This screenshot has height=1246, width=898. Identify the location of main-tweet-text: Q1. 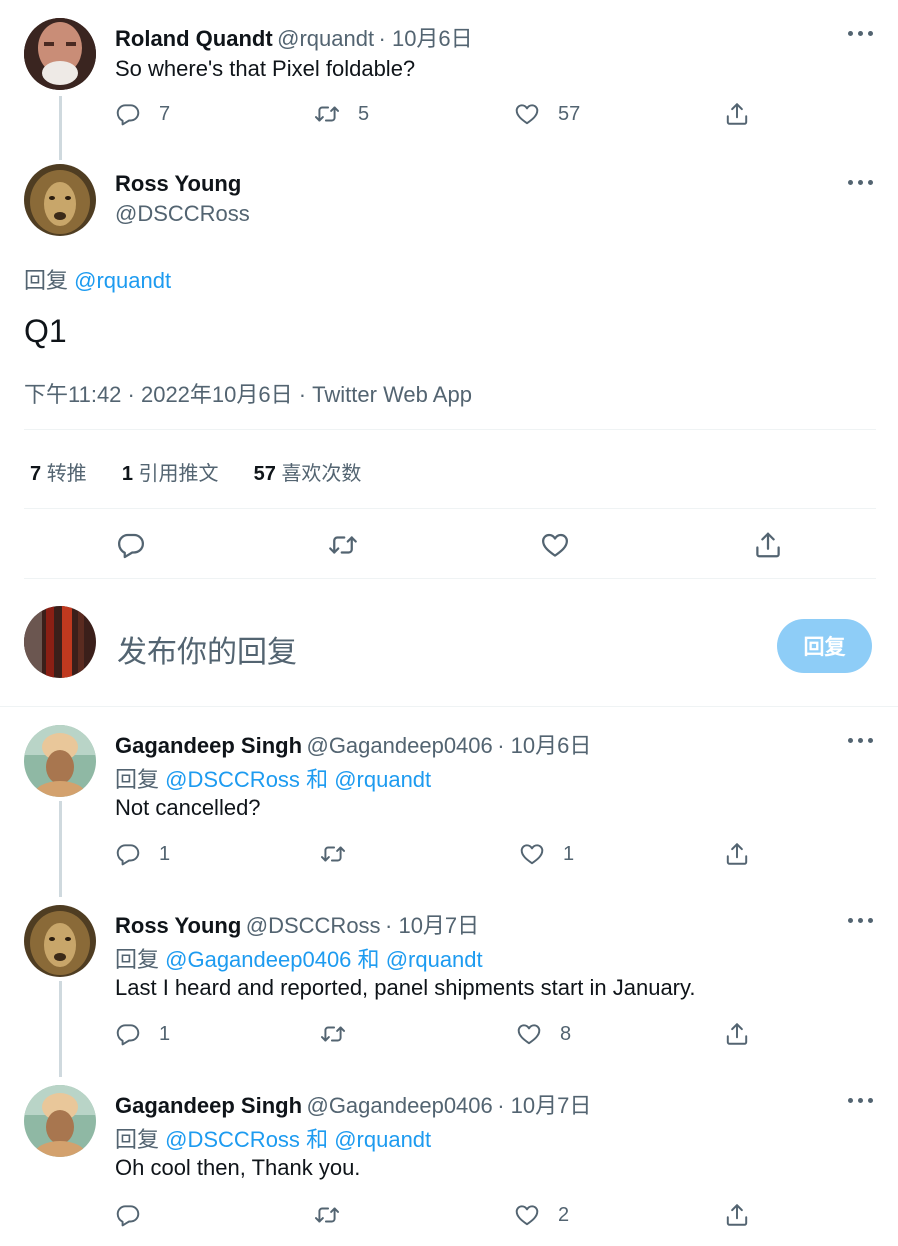
(45, 331).